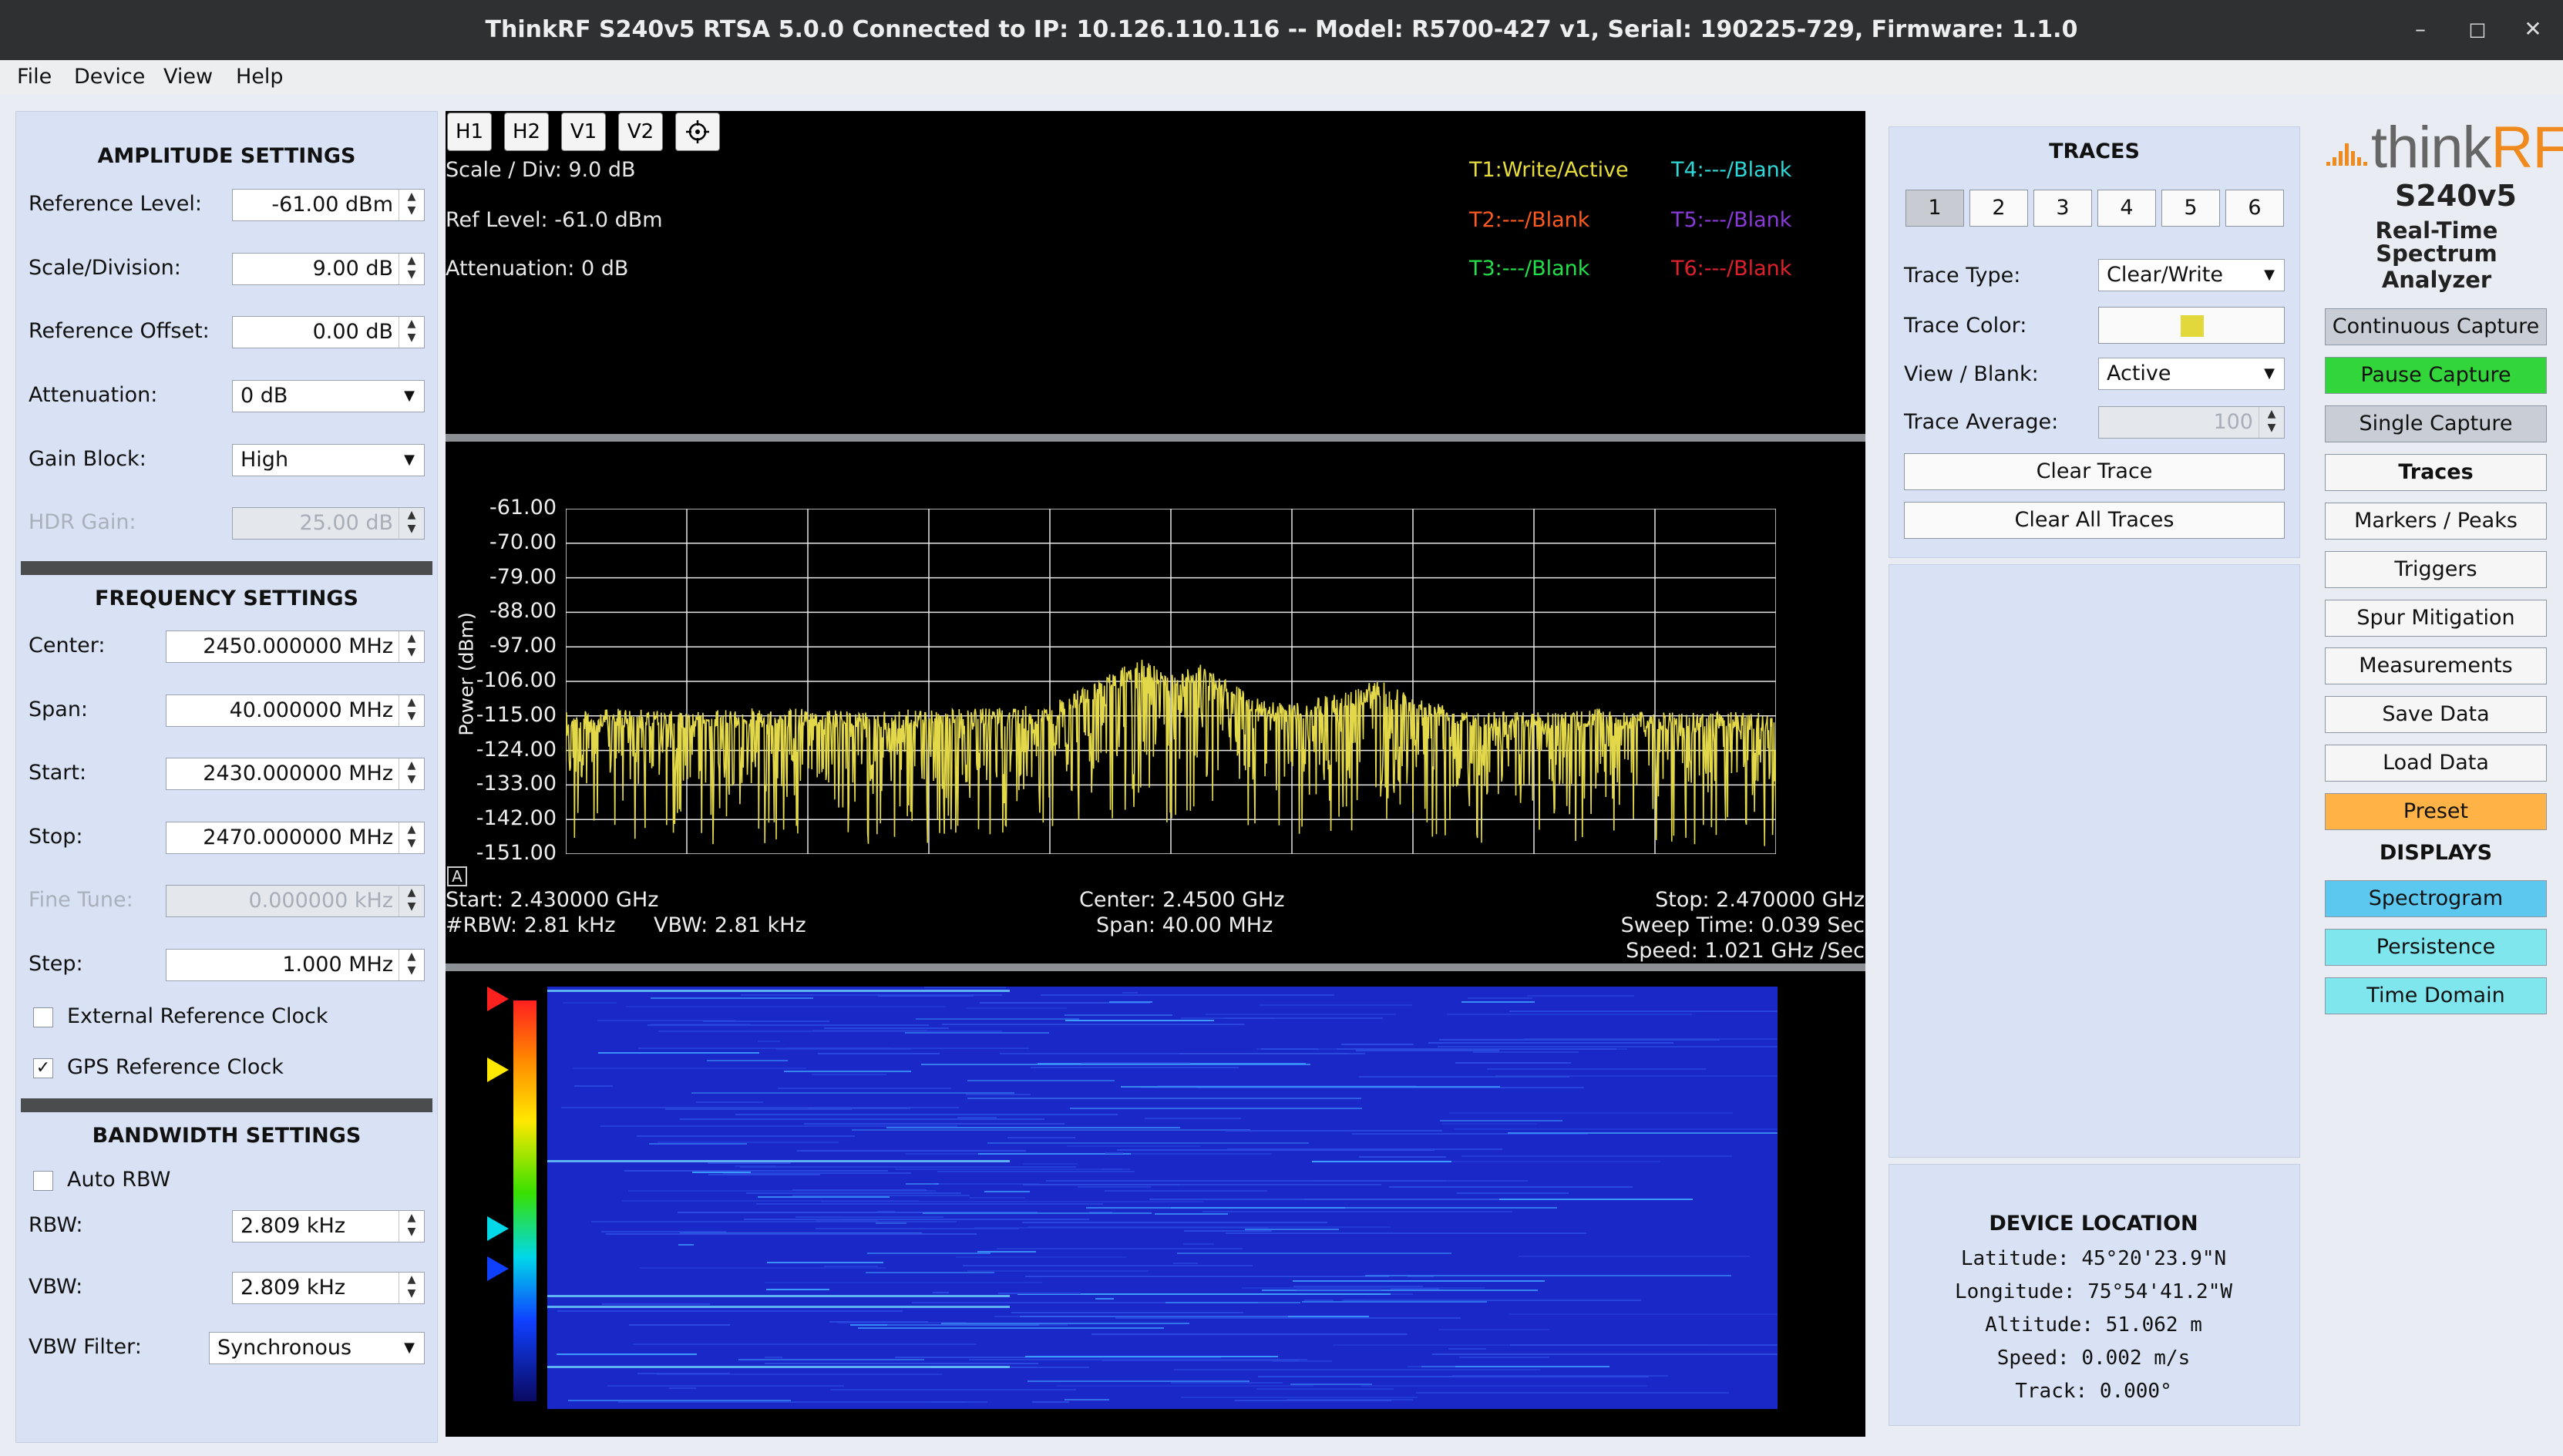 The image size is (2563, 1456). I want to click on rbw-spinbox: 2.809 kHz ▲ ▼, so click(328, 1226).